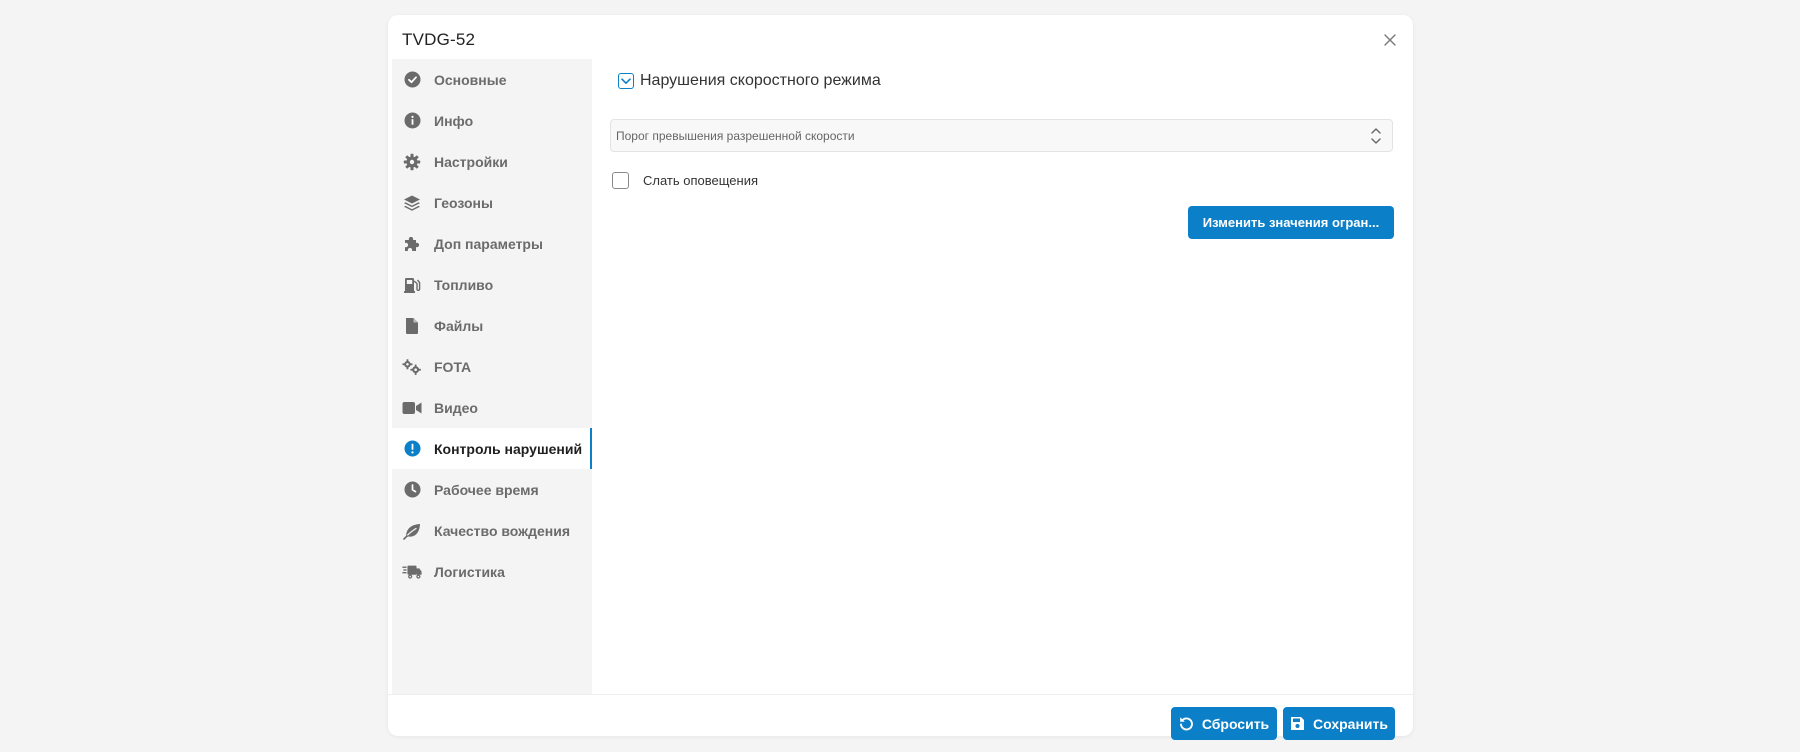  I want to click on sidebar-item-basic: Основные, so click(492, 79).